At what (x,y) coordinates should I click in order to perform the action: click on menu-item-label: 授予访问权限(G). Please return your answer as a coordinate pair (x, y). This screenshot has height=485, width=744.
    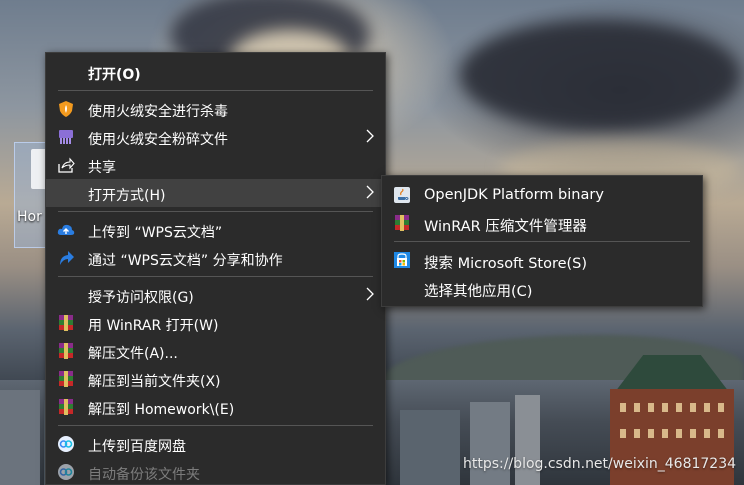
    Looking at the image, I should click on (141, 298).